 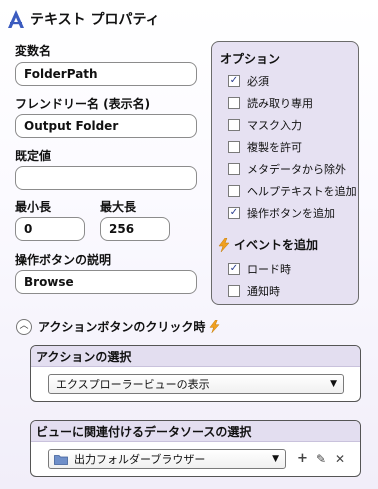 I want to click on datasource-select-panel: ビューに関連付けるデータソースの選択 出力フォルダーブラウザー ▼ + ✎ ✕, so click(x=195, y=448).